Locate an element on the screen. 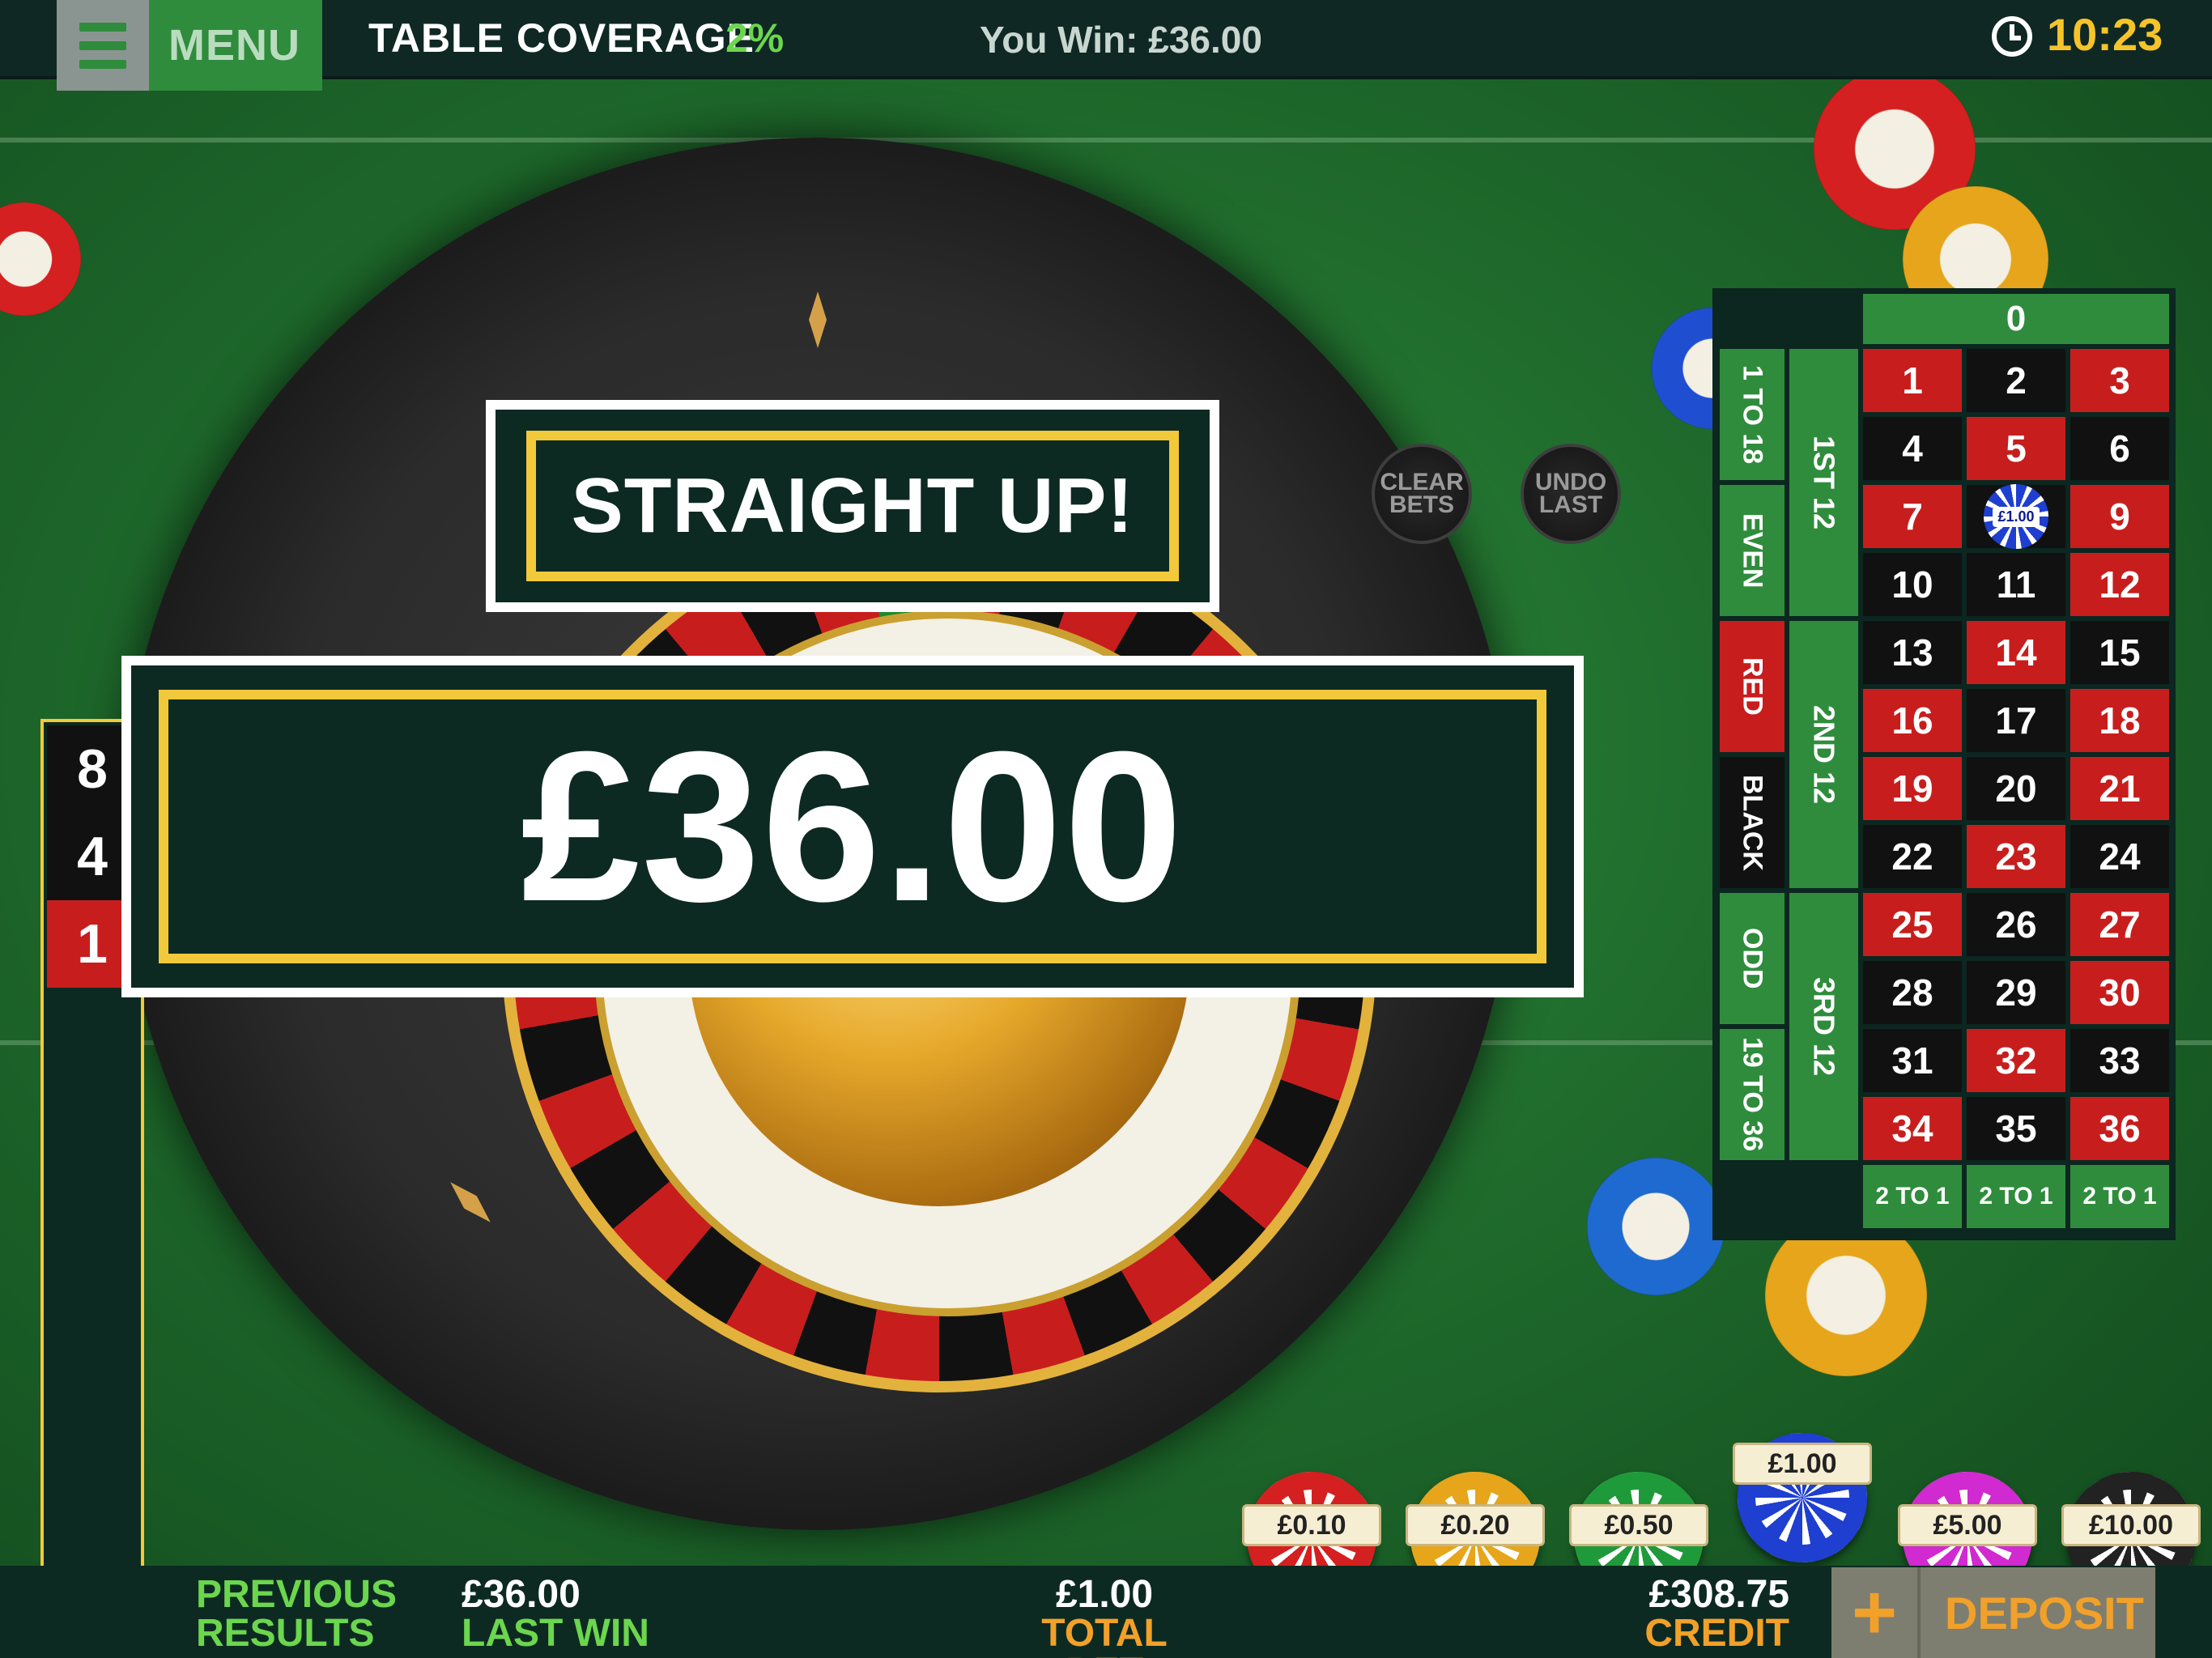  previous-label: PREVIOUS is located at coordinates (297, 1594).